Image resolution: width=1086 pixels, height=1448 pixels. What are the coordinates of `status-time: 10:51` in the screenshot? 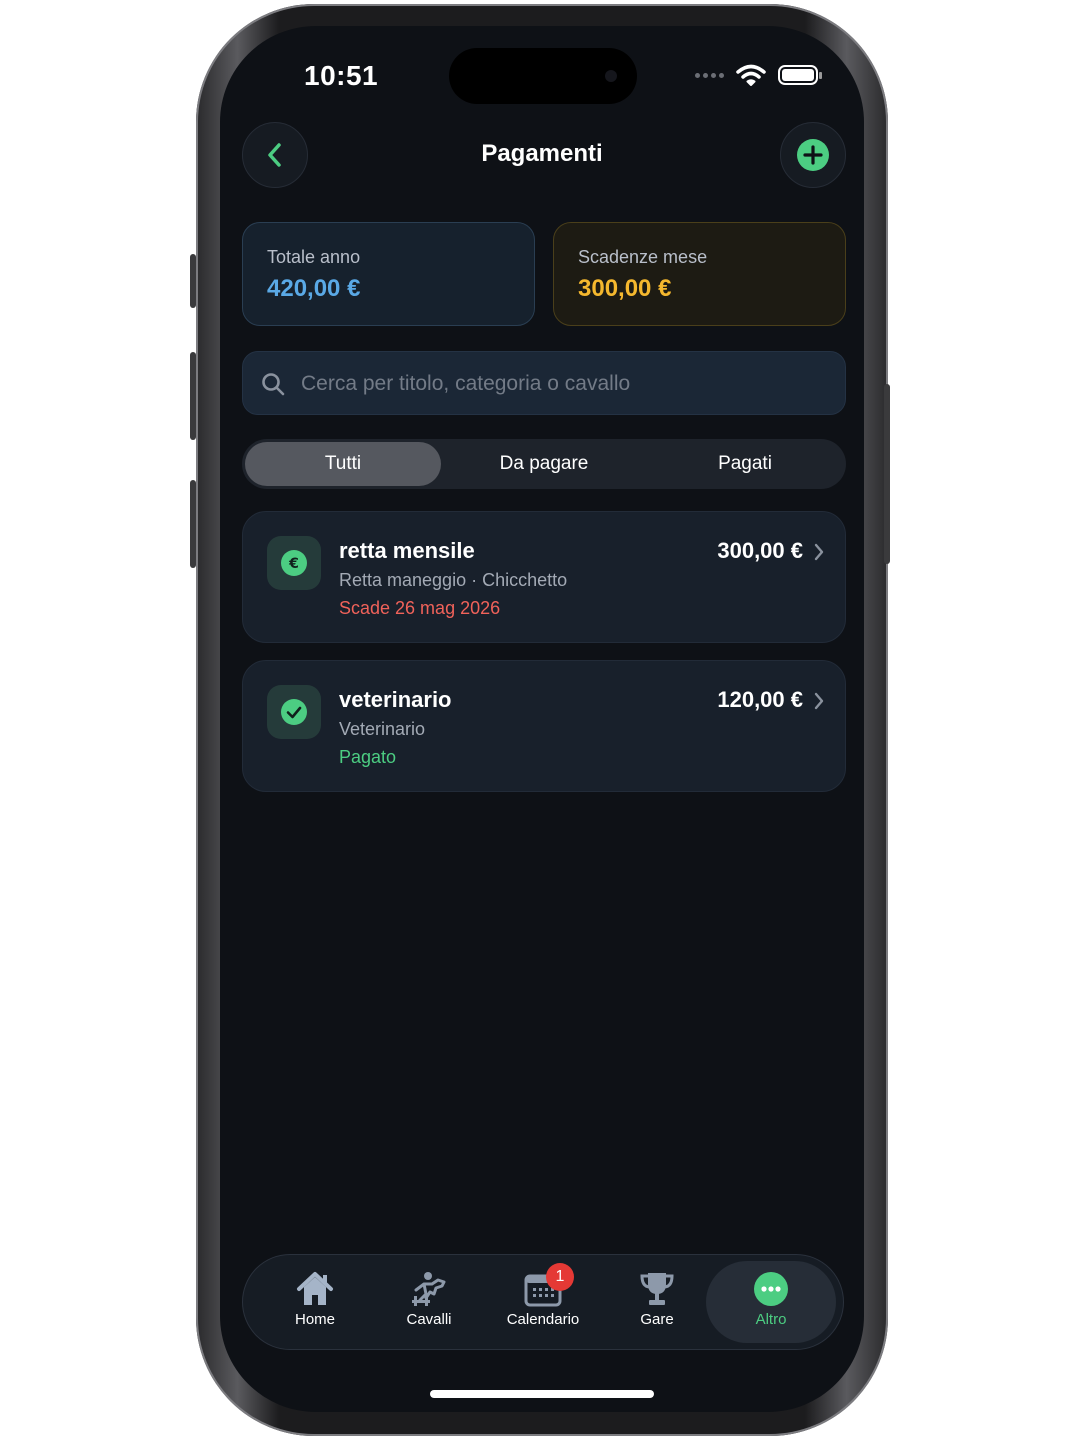 It's located at (341, 75).